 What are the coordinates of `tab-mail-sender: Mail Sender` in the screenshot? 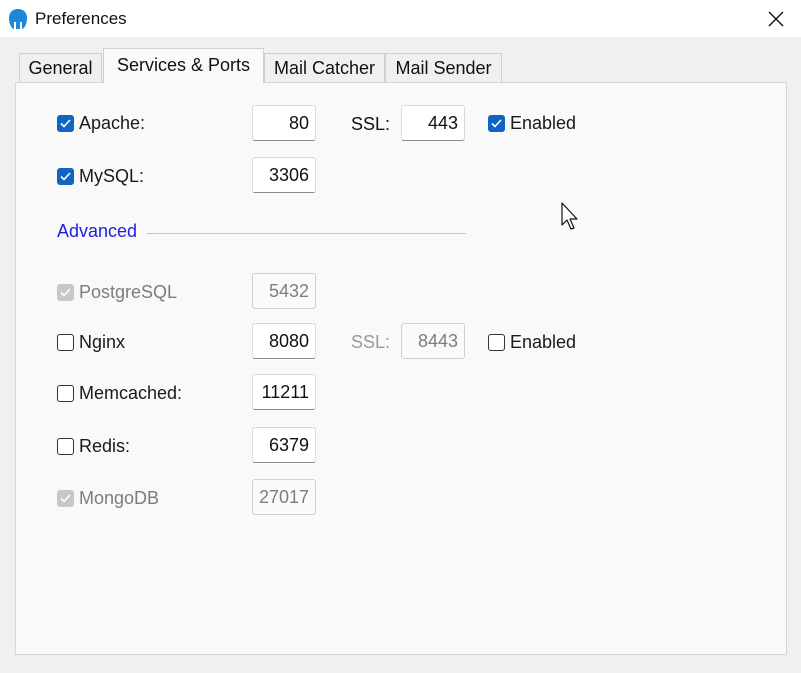 It's located at (443, 67).